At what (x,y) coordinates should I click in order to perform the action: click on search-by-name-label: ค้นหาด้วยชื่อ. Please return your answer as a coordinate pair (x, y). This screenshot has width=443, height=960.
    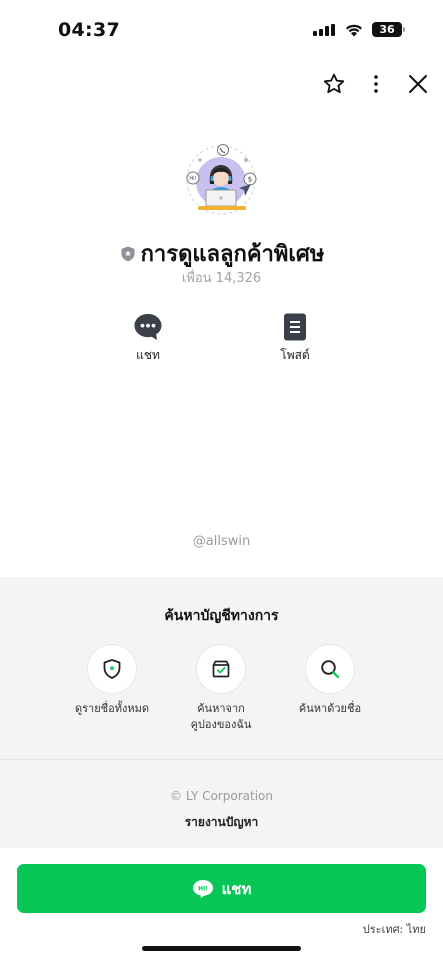
    Looking at the image, I should click on (330, 708).